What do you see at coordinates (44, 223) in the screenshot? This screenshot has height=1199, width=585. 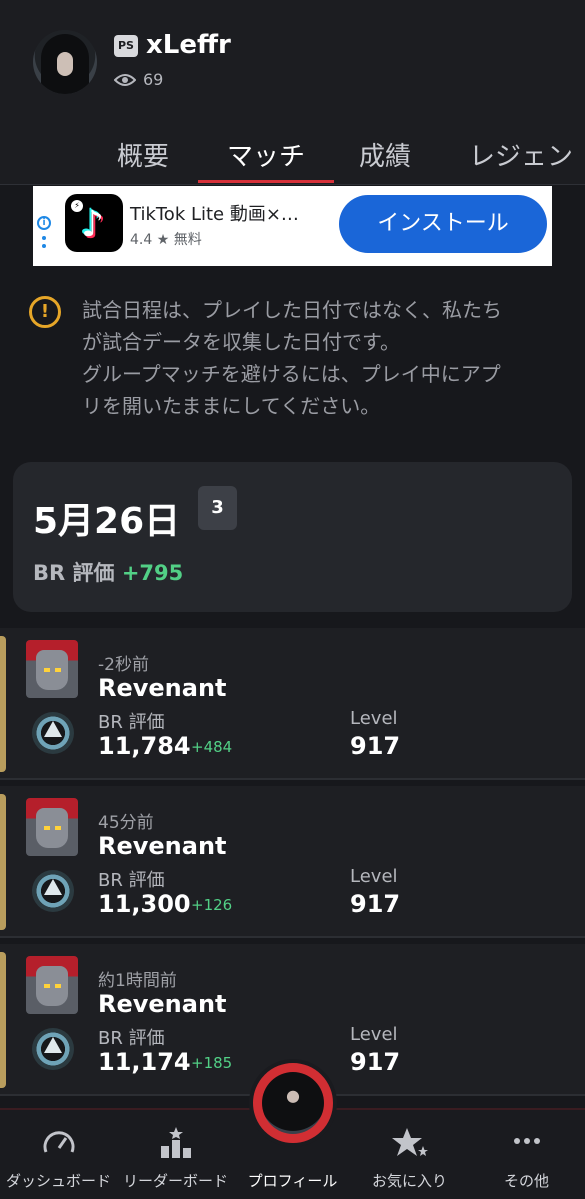 I see `ad-info-icon: i` at bounding box center [44, 223].